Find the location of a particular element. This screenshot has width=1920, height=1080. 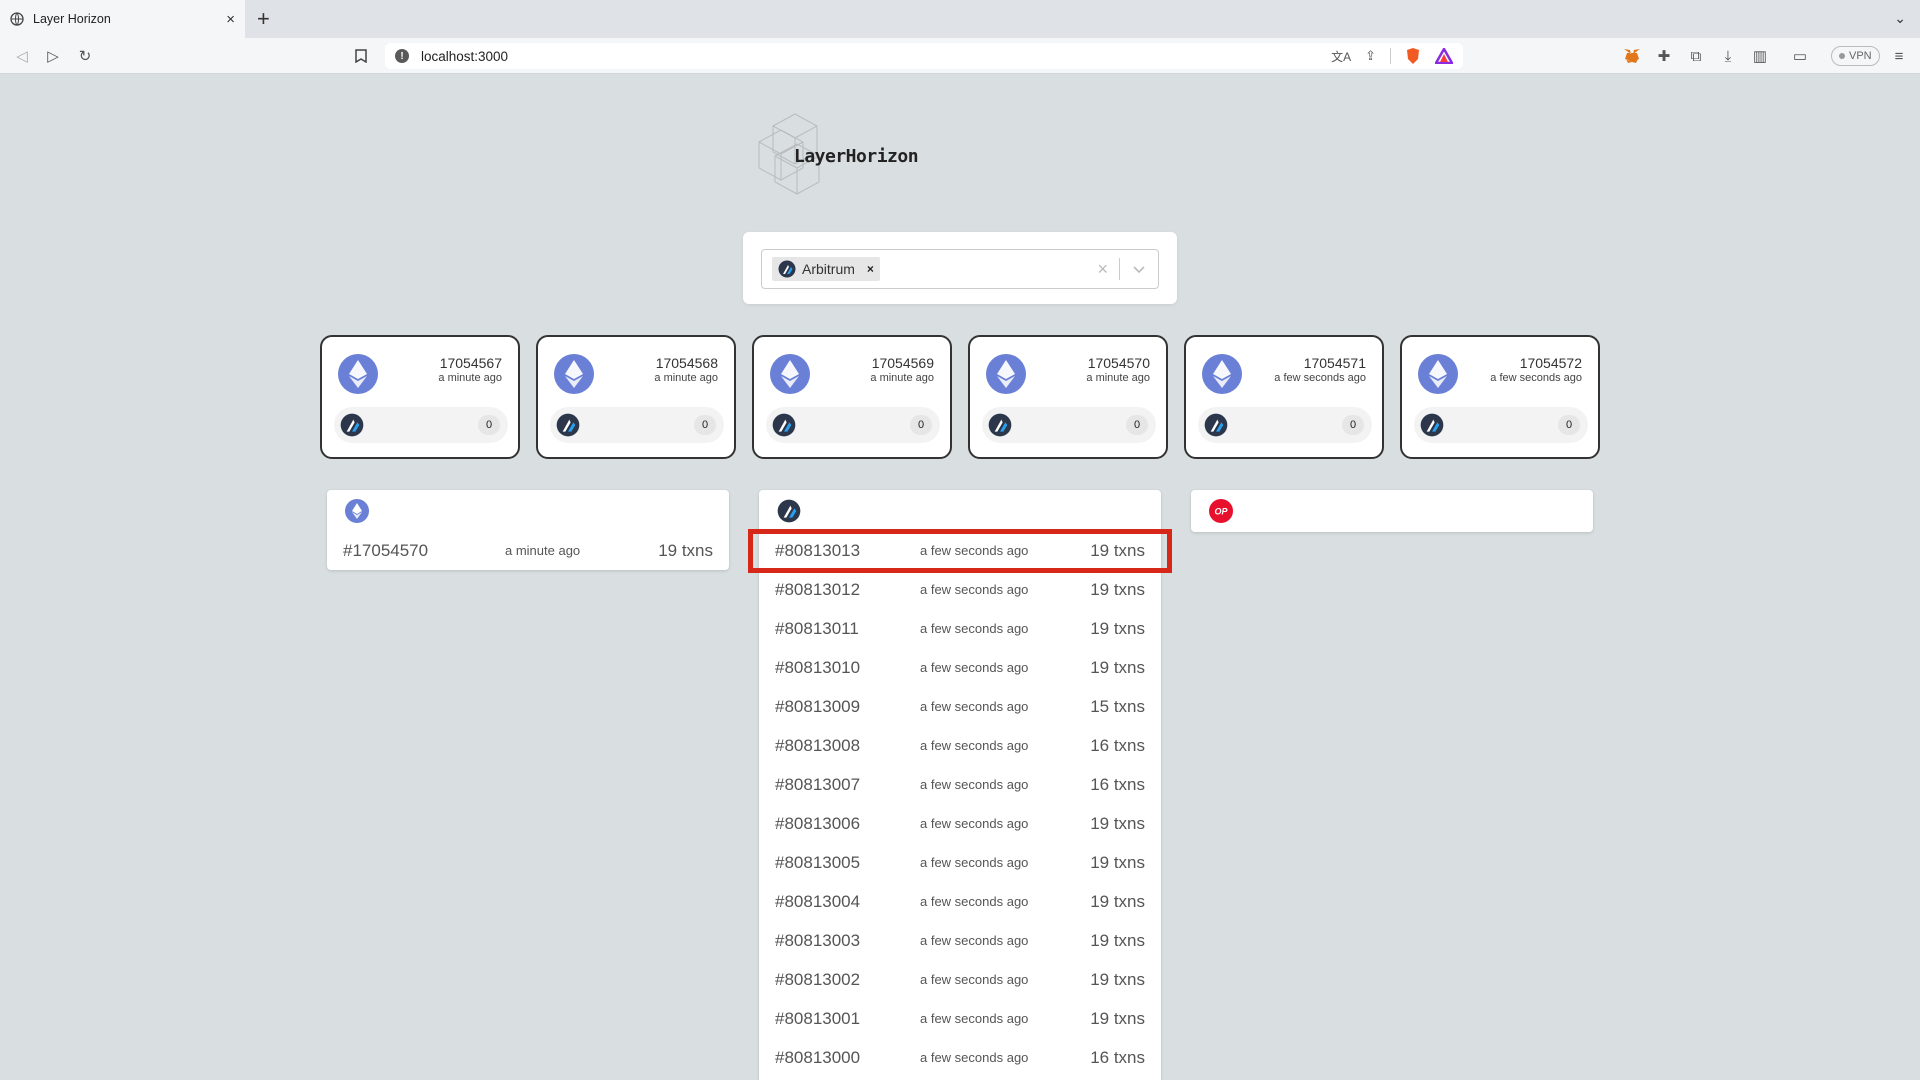

url-text: localhost:3000 is located at coordinates (465, 56).